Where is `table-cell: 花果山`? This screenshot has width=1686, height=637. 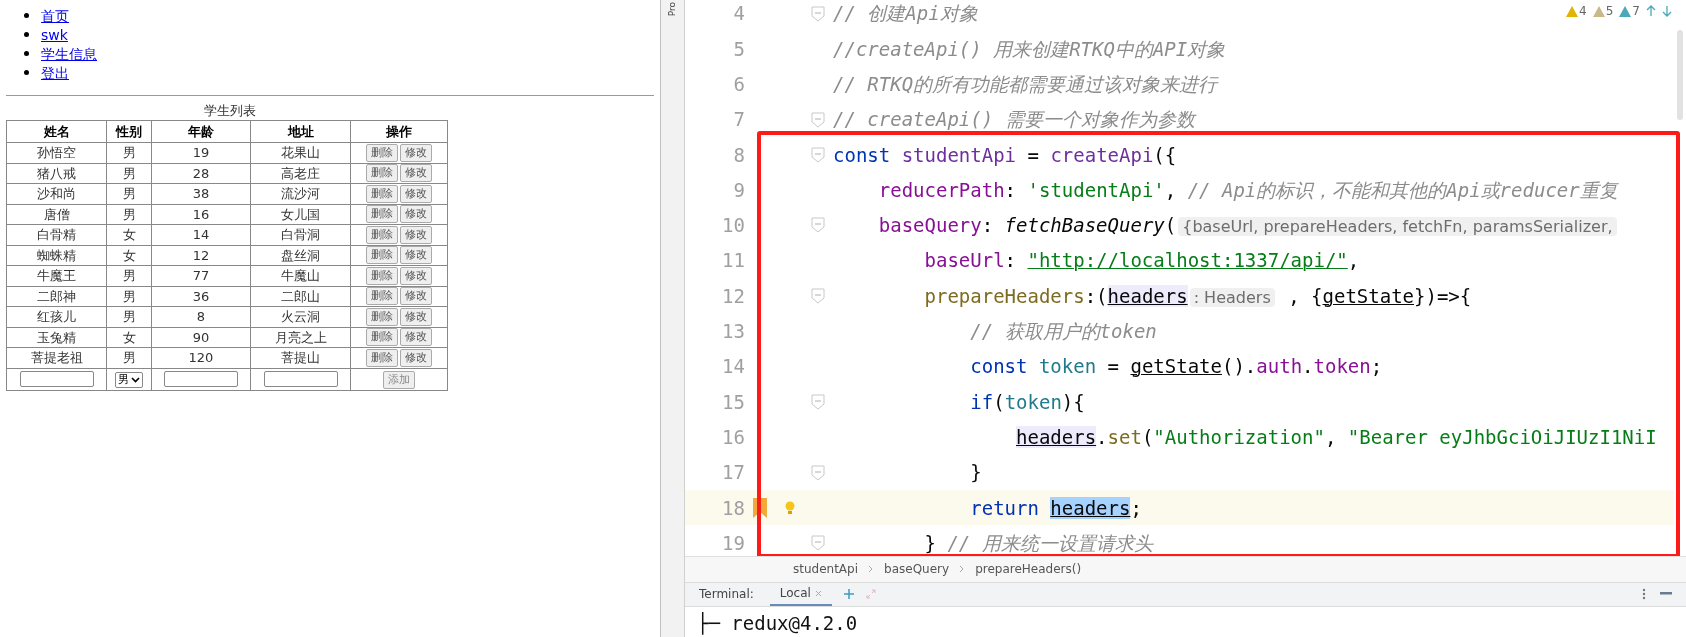 table-cell: 花果山 is located at coordinates (300, 152).